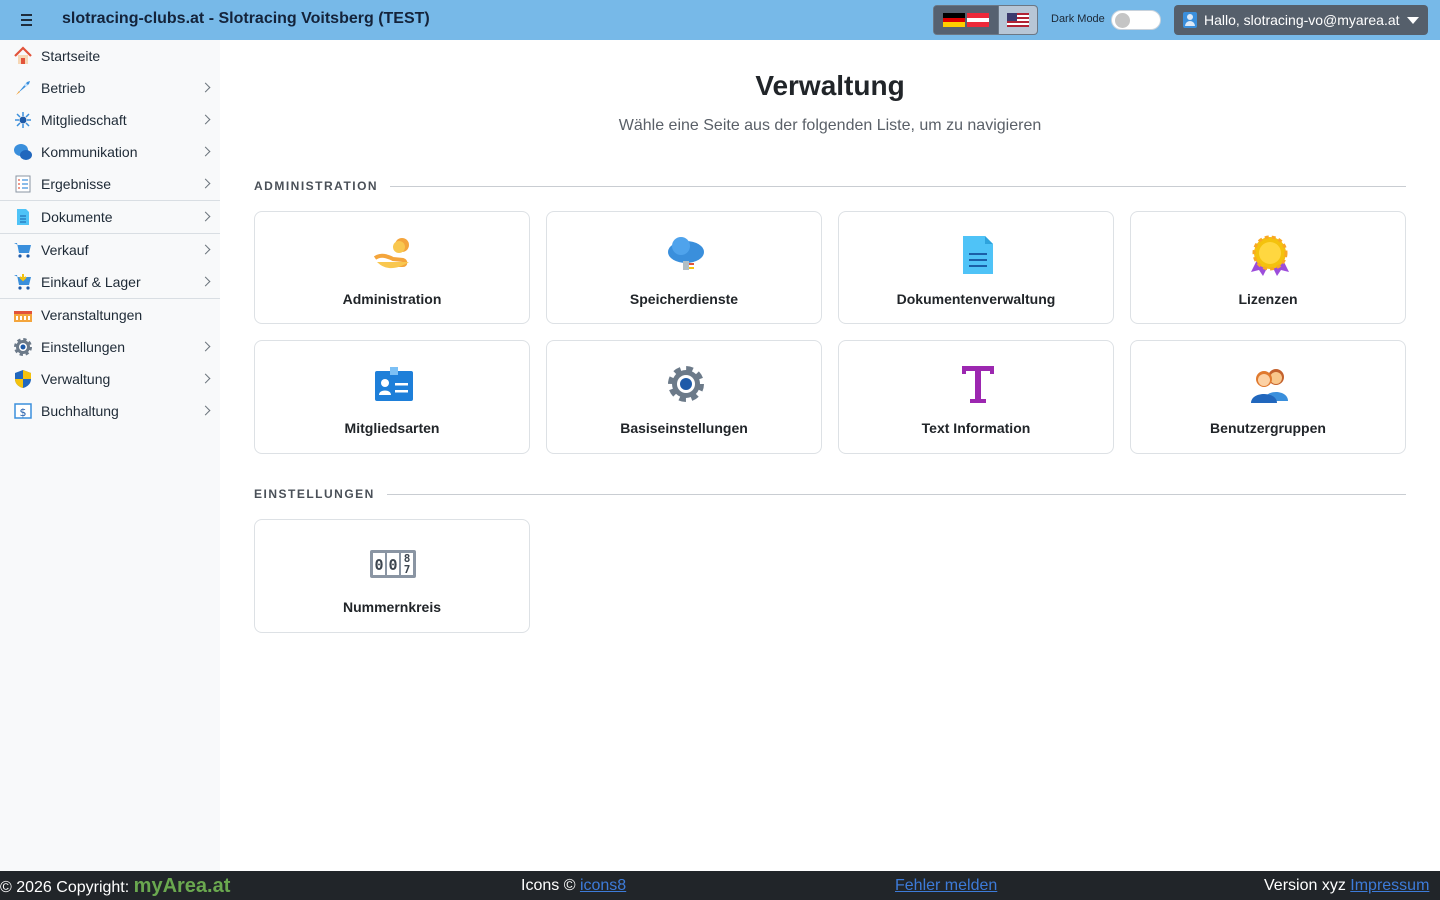  I want to click on checklist-icon, so click(23, 184).